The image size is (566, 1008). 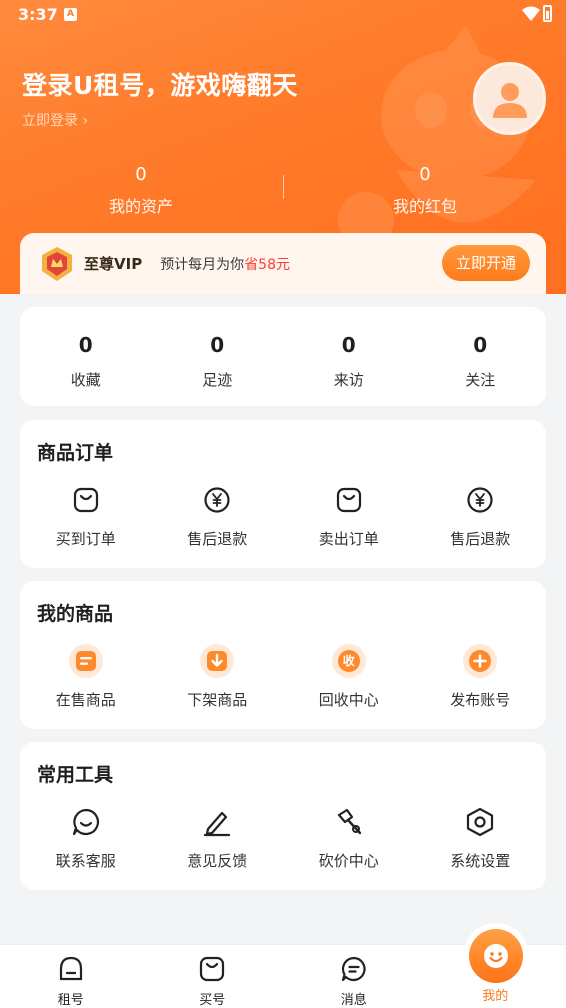 I want to click on goods-off-shelf: 下架商品, so click(x=218, y=676).